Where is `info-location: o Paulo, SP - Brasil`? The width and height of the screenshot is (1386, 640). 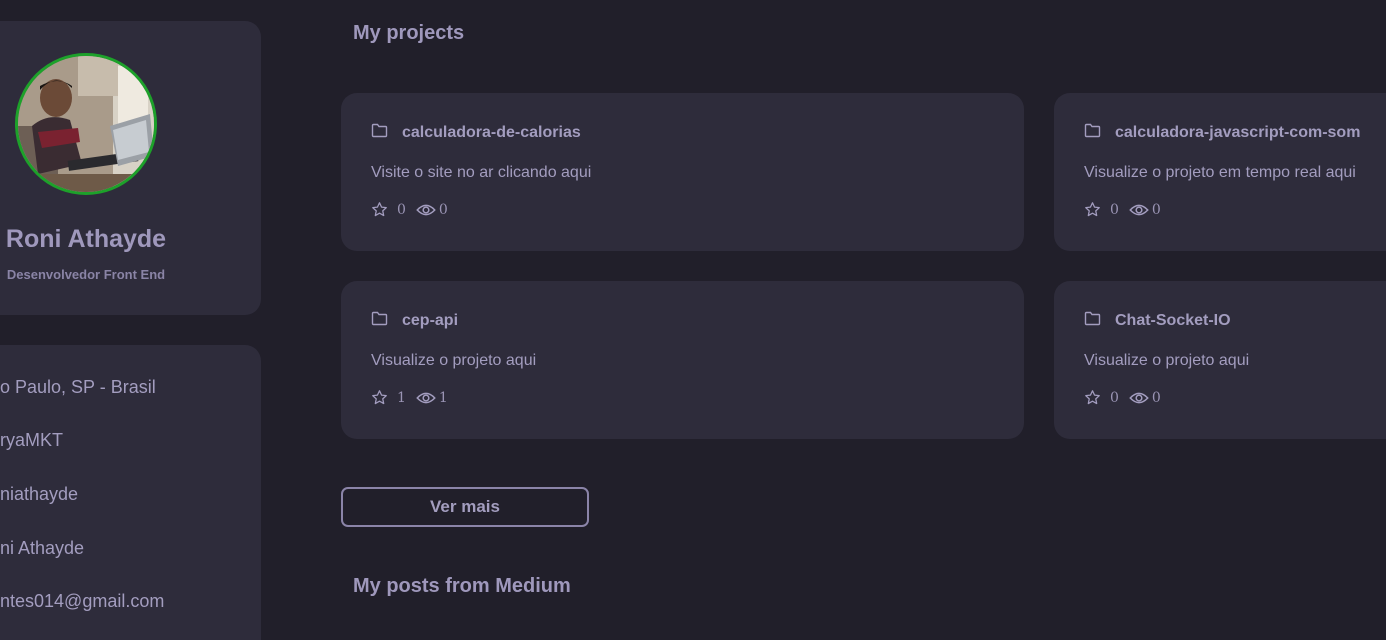
info-location: o Paulo, SP - Brasil is located at coordinates (78, 387).